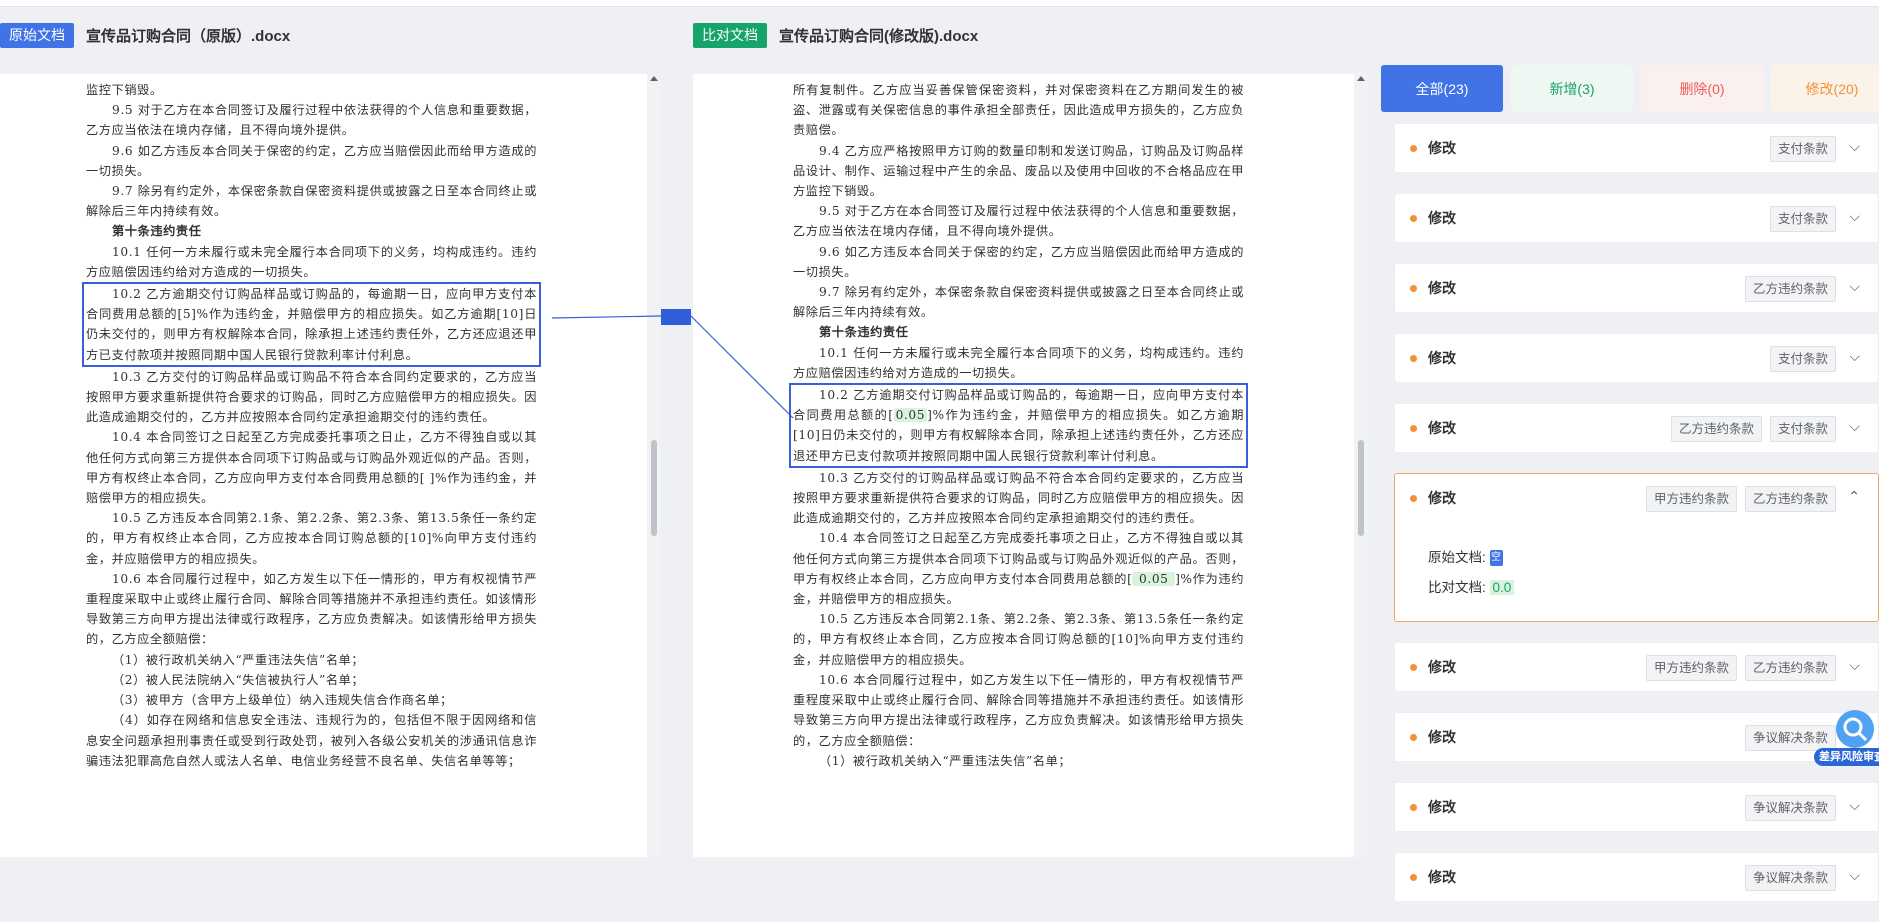 Image resolution: width=1879 pixels, height=922 pixels. What do you see at coordinates (1636, 547) in the screenshot?
I see `diff-card-expanded: 修改 甲方违约条款 乙方违约条款 ⌃ 原始文档: 空 比对文档: 0.0` at bounding box center [1636, 547].